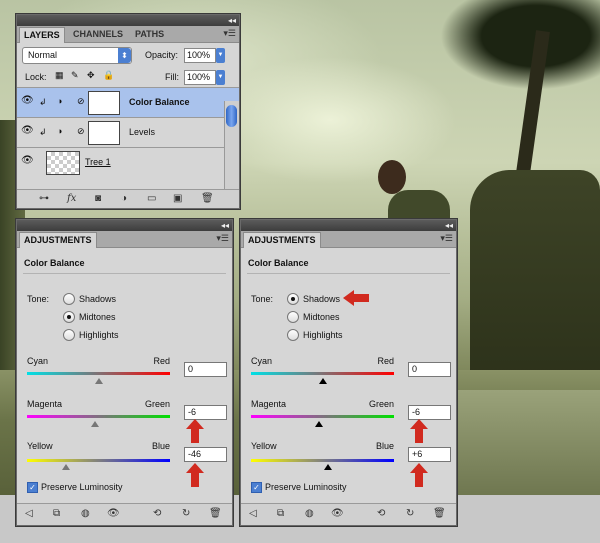 This screenshot has width=600, height=543. Describe the element at coordinates (98, 162) in the screenshot. I see `layer-name: Tree 1` at that location.